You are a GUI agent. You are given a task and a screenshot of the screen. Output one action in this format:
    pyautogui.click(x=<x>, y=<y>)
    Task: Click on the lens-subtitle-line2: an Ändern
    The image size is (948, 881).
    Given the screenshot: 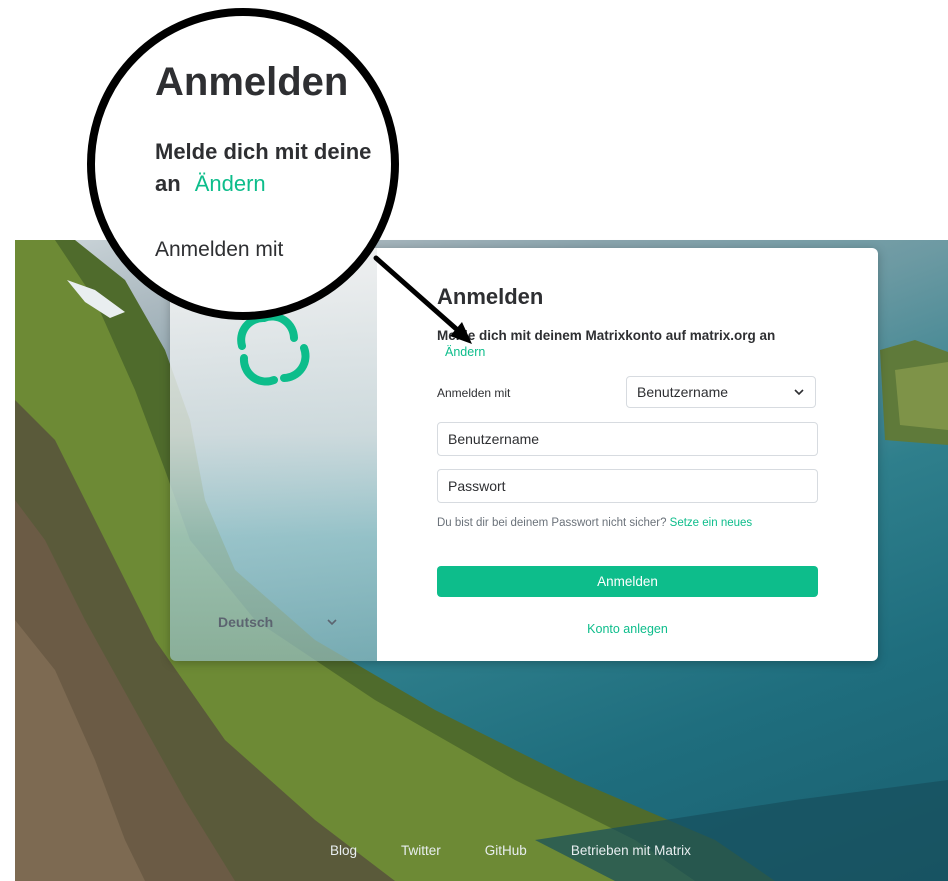 What is the action you would take?
    pyautogui.click(x=263, y=184)
    